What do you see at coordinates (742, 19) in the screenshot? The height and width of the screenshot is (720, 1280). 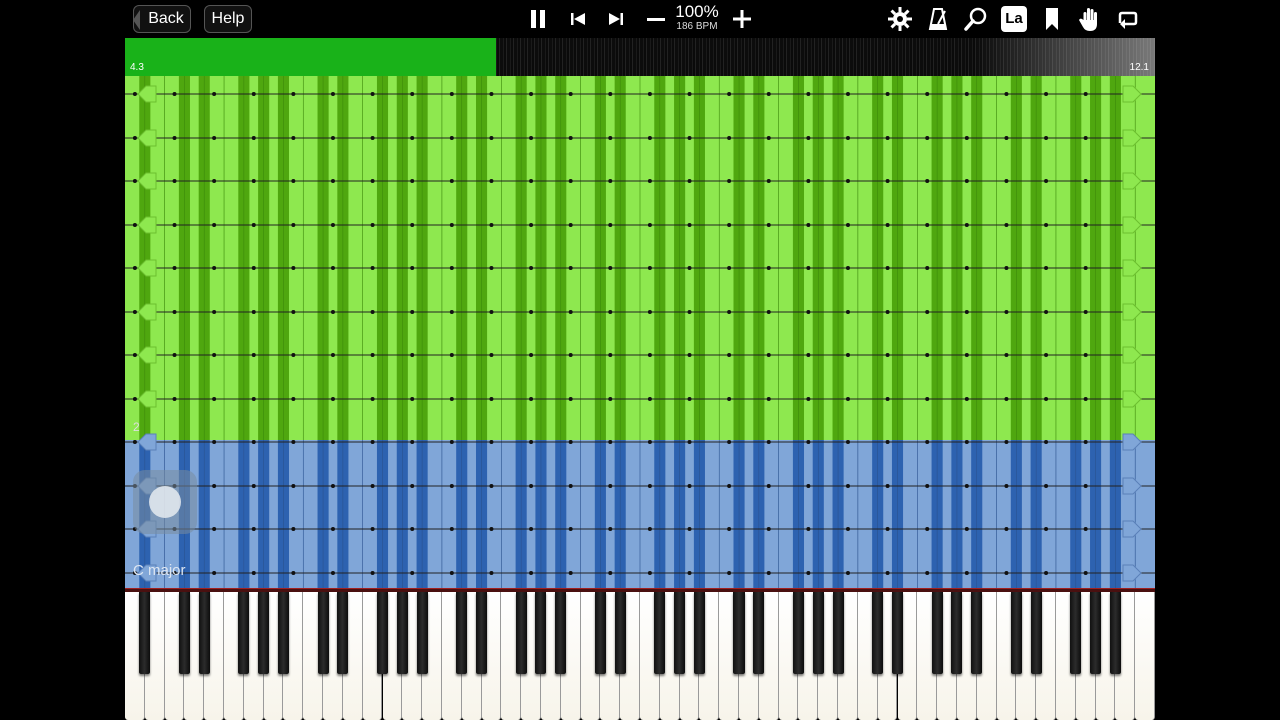 I see `plus-icon` at bounding box center [742, 19].